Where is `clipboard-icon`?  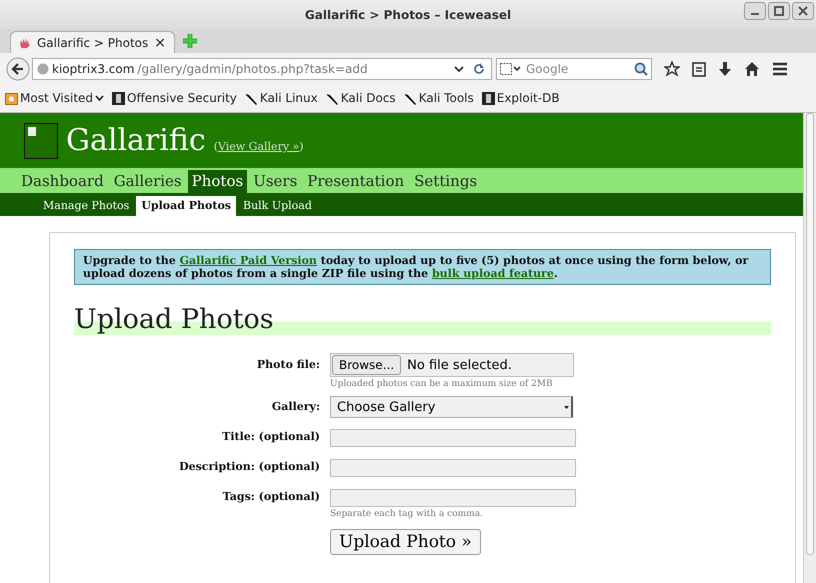 clipboard-icon is located at coordinates (699, 68).